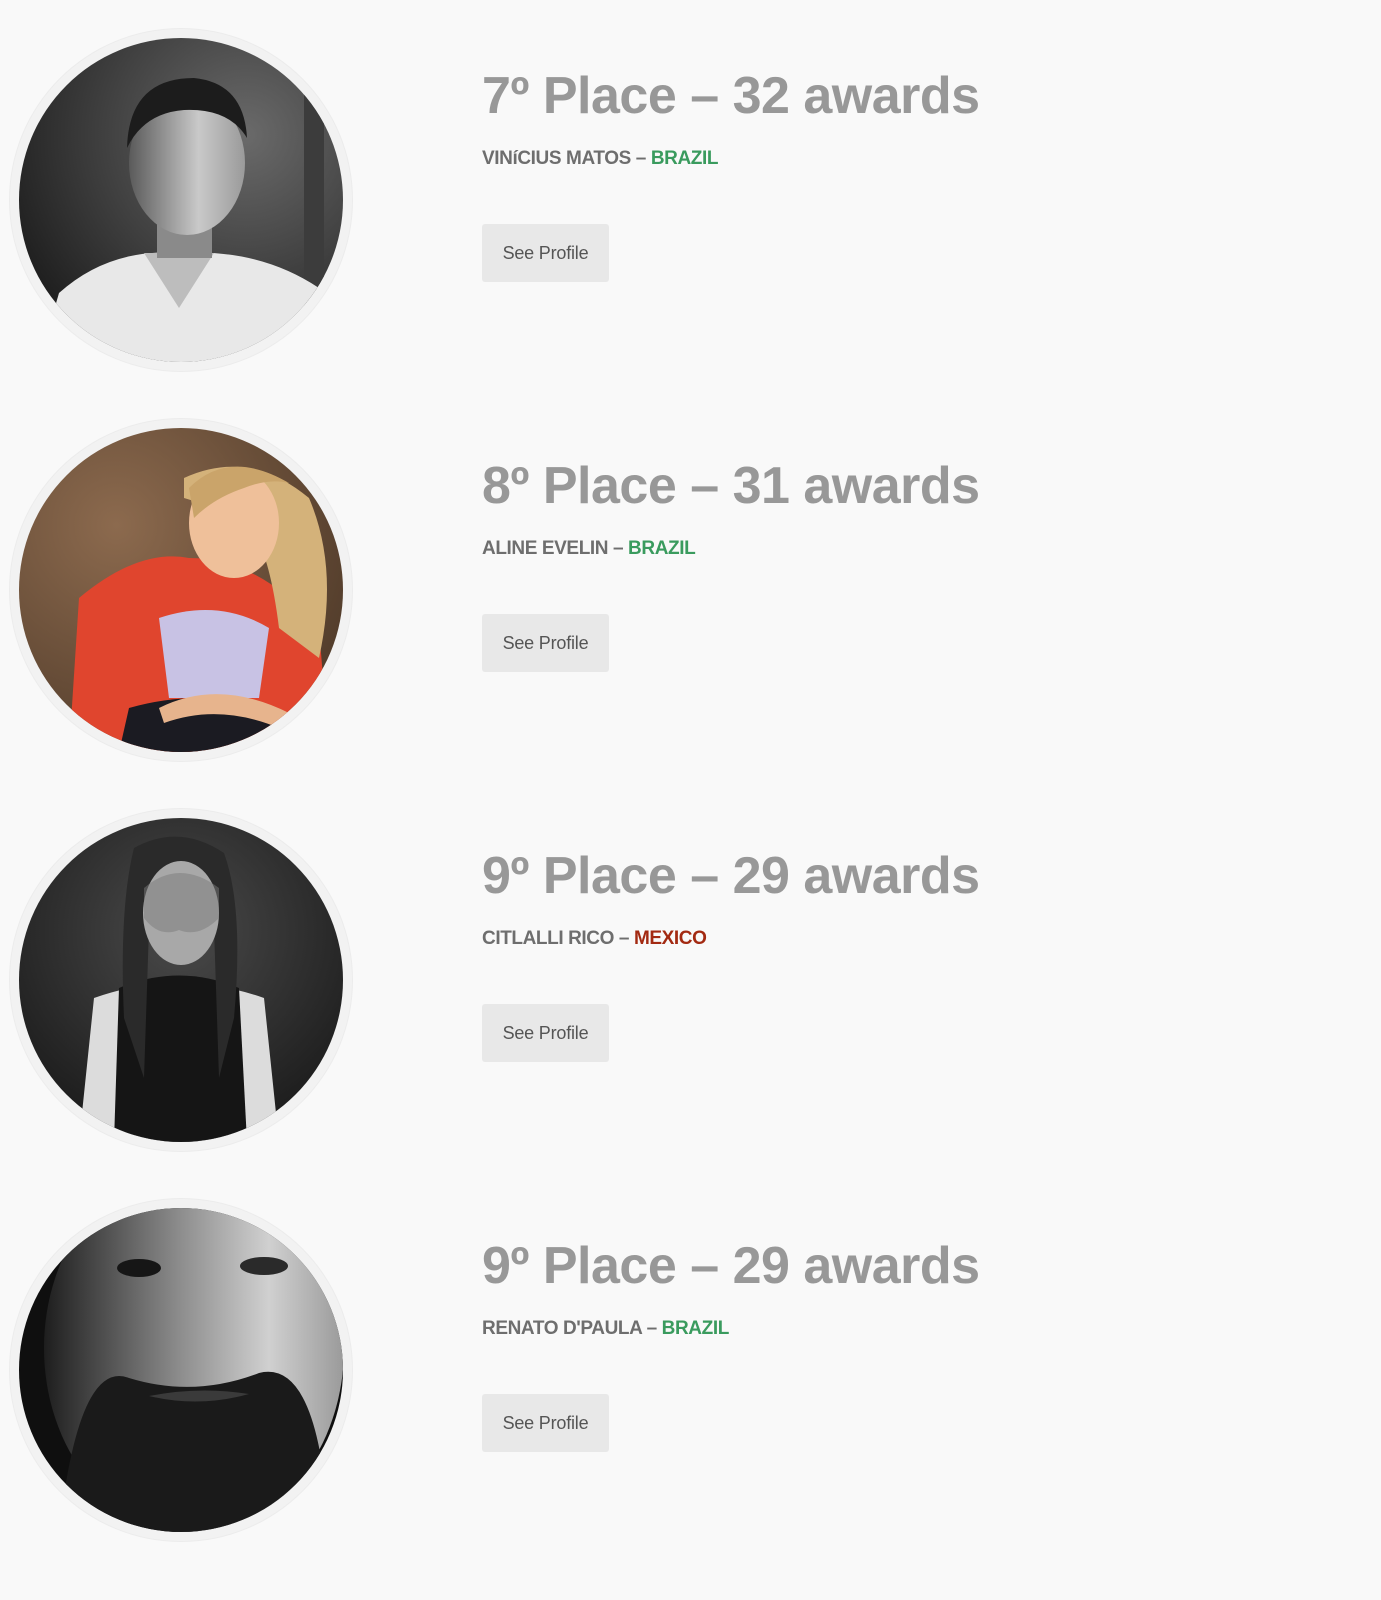 This screenshot has width=1381, height=1600. I want to click on participant-name: CITLALLI RICO, so click(548, 938).